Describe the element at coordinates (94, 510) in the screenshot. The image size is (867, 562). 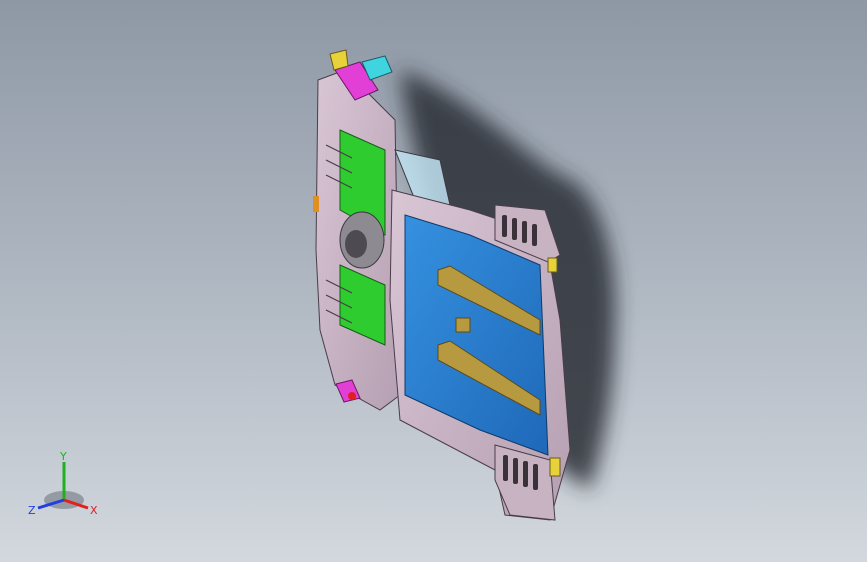
I see `triad-x-label: X` at that location.